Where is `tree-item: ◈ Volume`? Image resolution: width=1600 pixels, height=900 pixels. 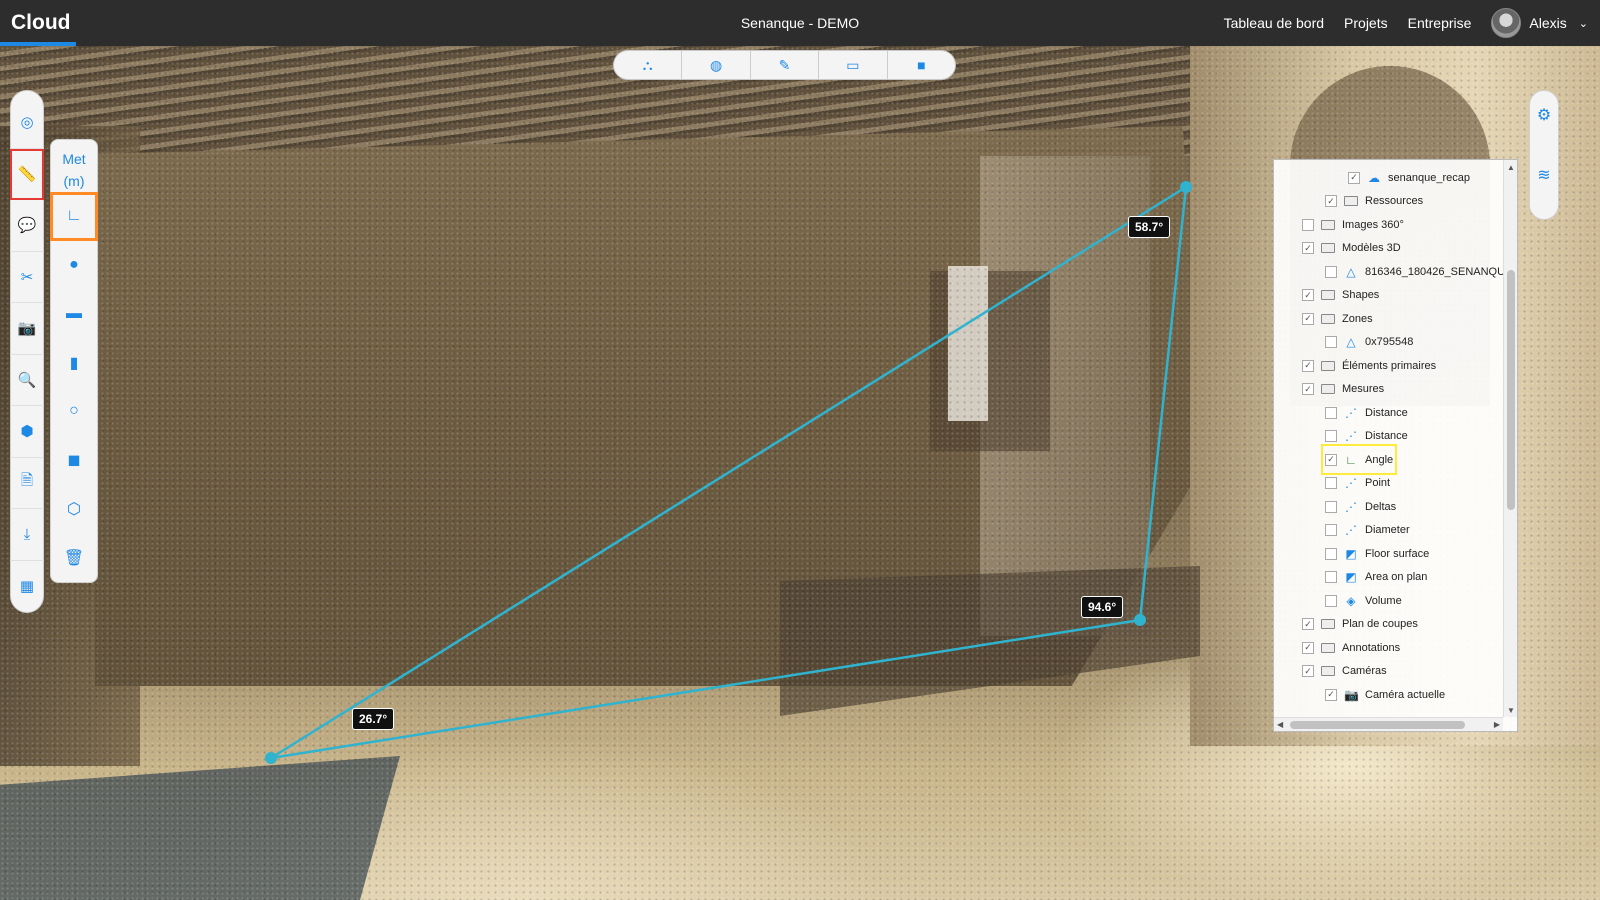
tree-item: ◈ Volume is located at coordinates (1363, 600).